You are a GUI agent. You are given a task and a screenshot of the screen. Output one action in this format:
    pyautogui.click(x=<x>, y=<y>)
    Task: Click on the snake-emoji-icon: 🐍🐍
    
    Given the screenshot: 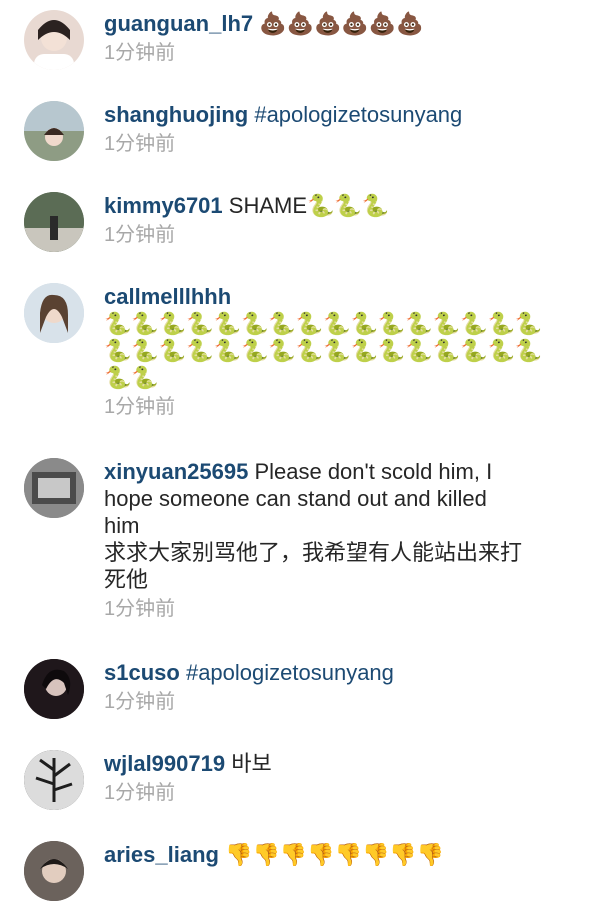 What is the action you would take?
    pyautogui.click(x=339, y=377)
    